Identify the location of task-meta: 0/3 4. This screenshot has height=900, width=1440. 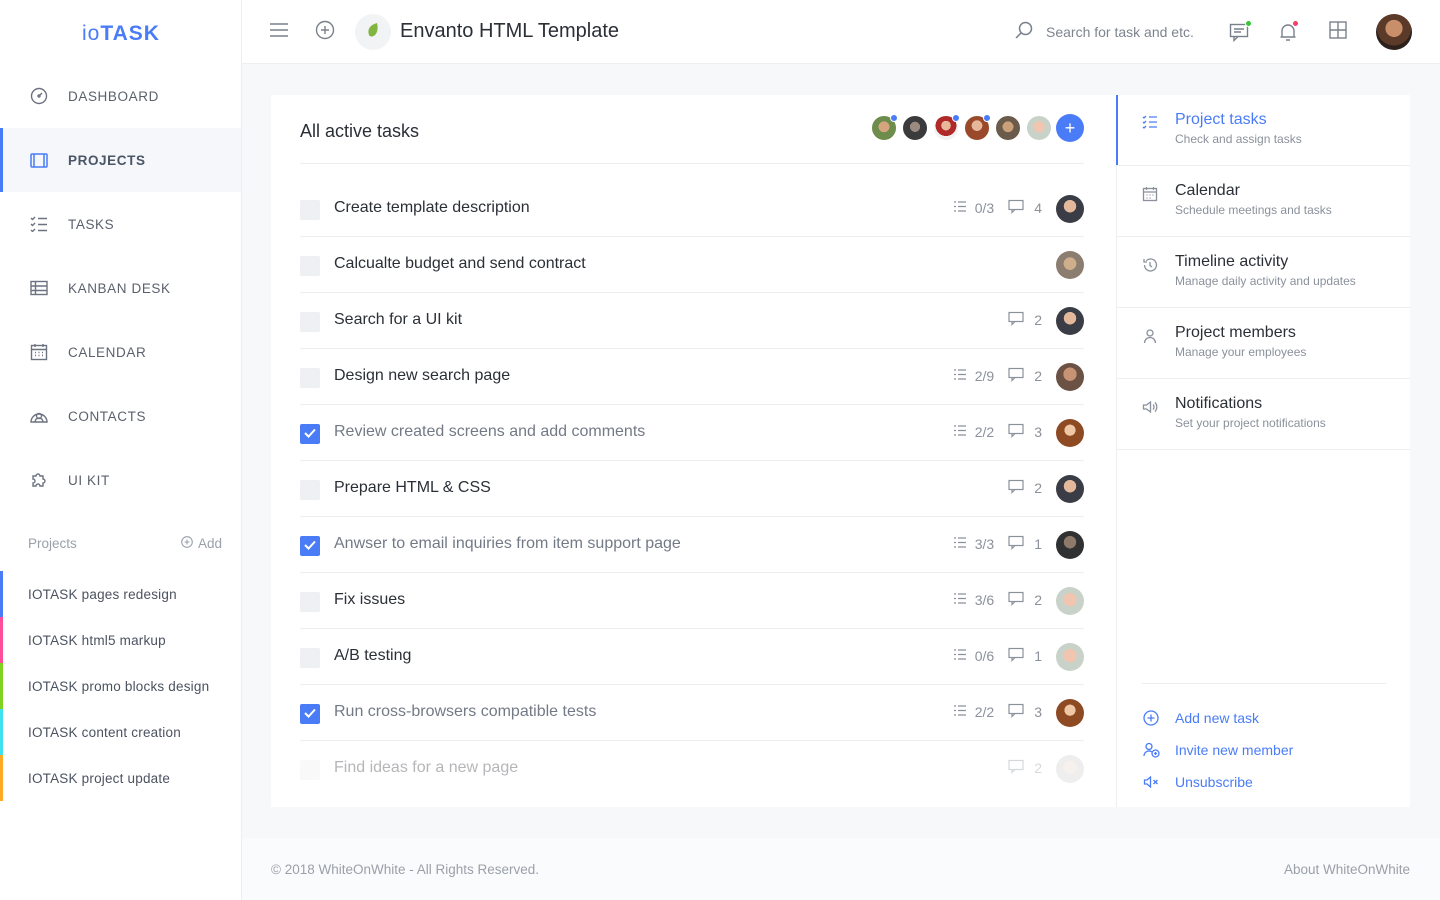
(990, 208).